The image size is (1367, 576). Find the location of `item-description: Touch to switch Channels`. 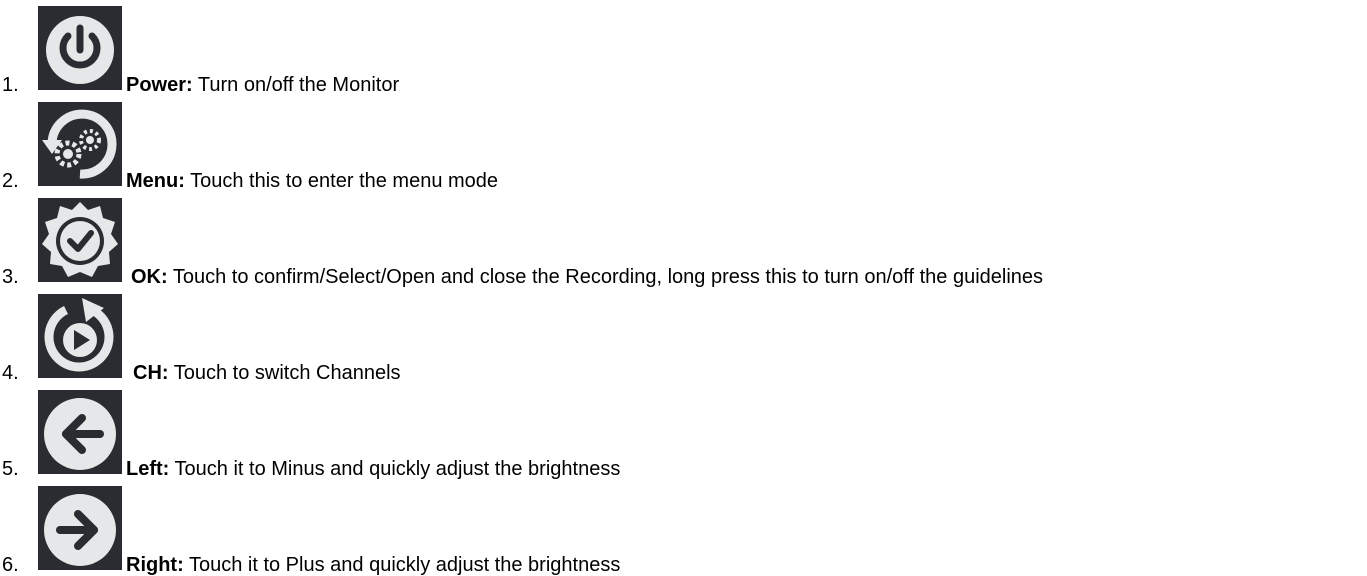

item-description: Touch to switch Channels is located at coordinates (284, 373).